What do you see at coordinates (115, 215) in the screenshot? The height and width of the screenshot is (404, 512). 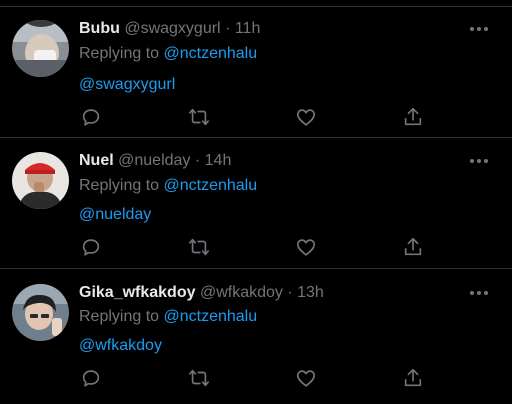 I see `tweet-text-mention: @nuelday` at bounding box center [115, 215].